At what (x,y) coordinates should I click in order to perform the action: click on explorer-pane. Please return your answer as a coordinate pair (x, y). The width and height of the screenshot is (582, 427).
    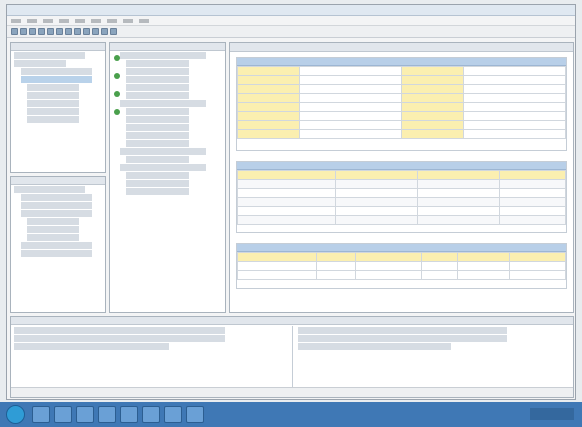
    Looking at the image, I should click on (58, 107).